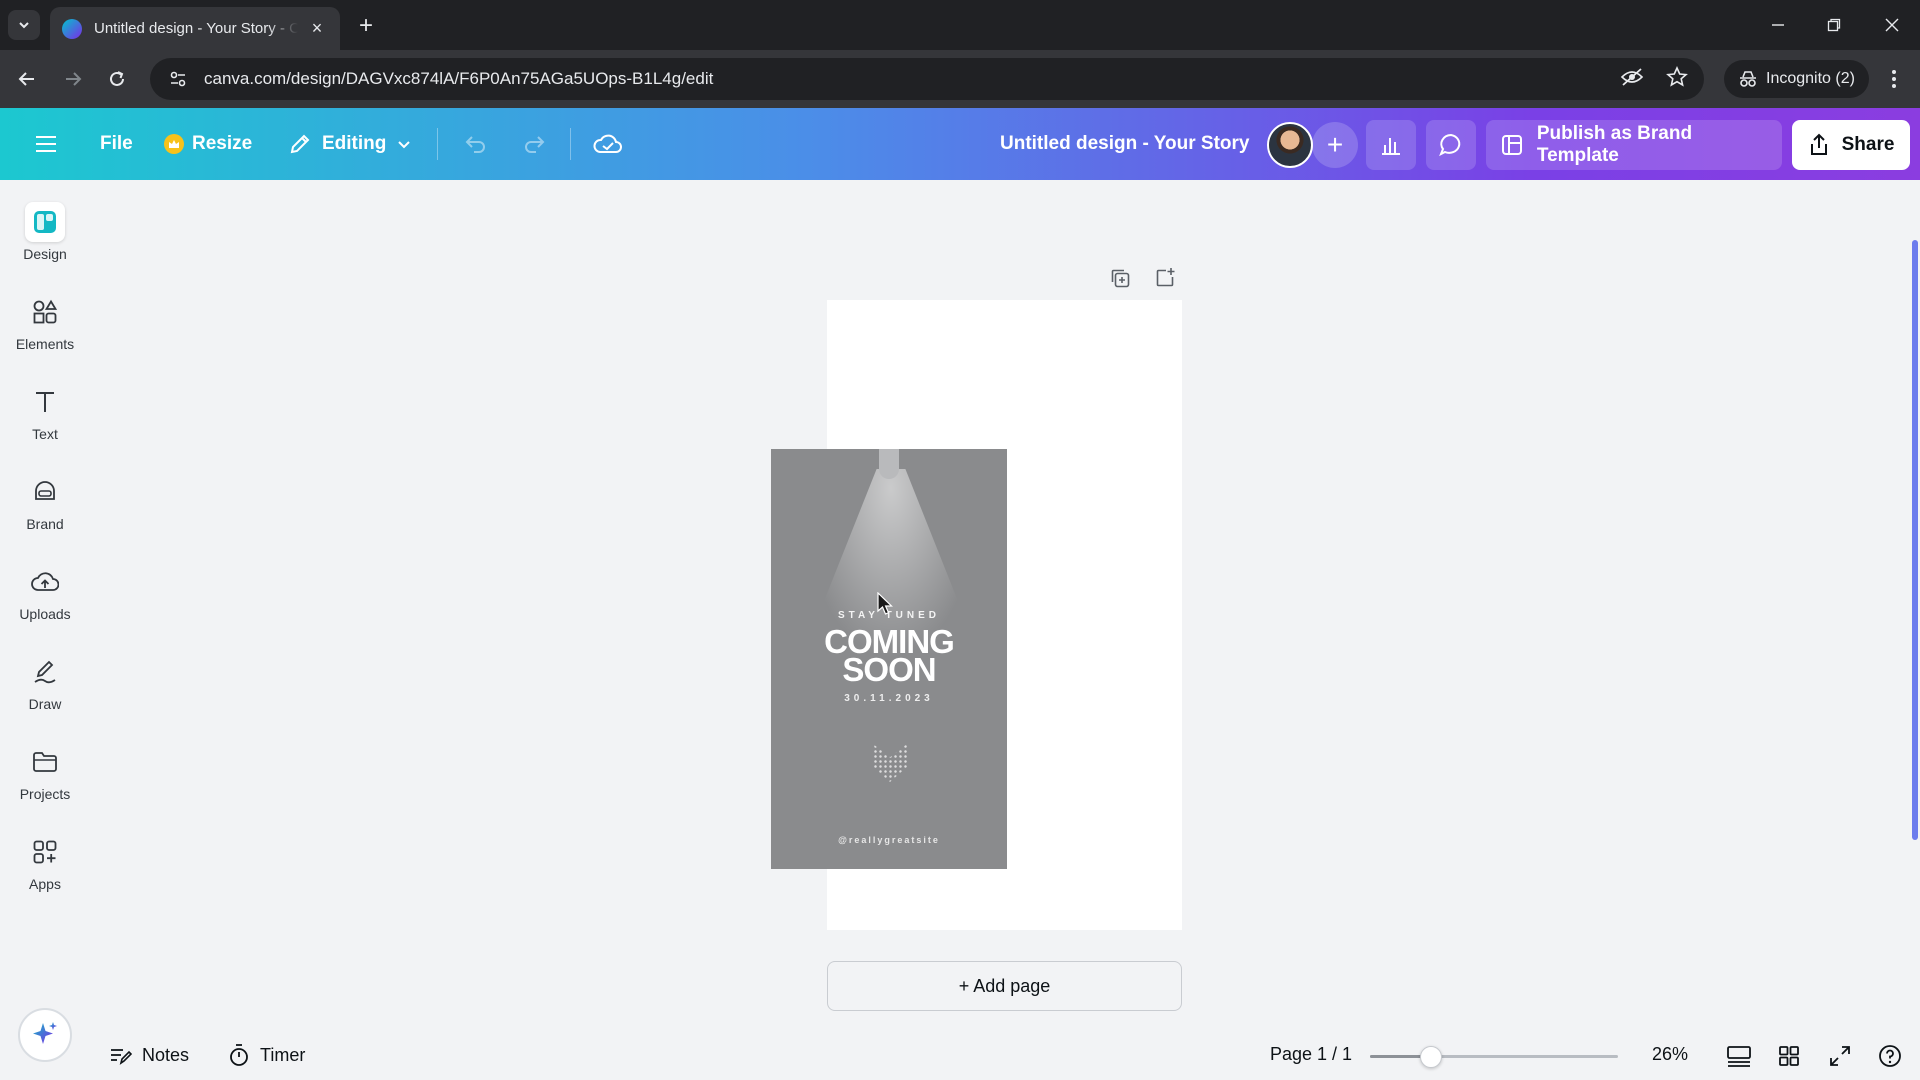  Describe the element at coordinates (1851, 145) in the screenshot. I see `share-button: Share` at that location.